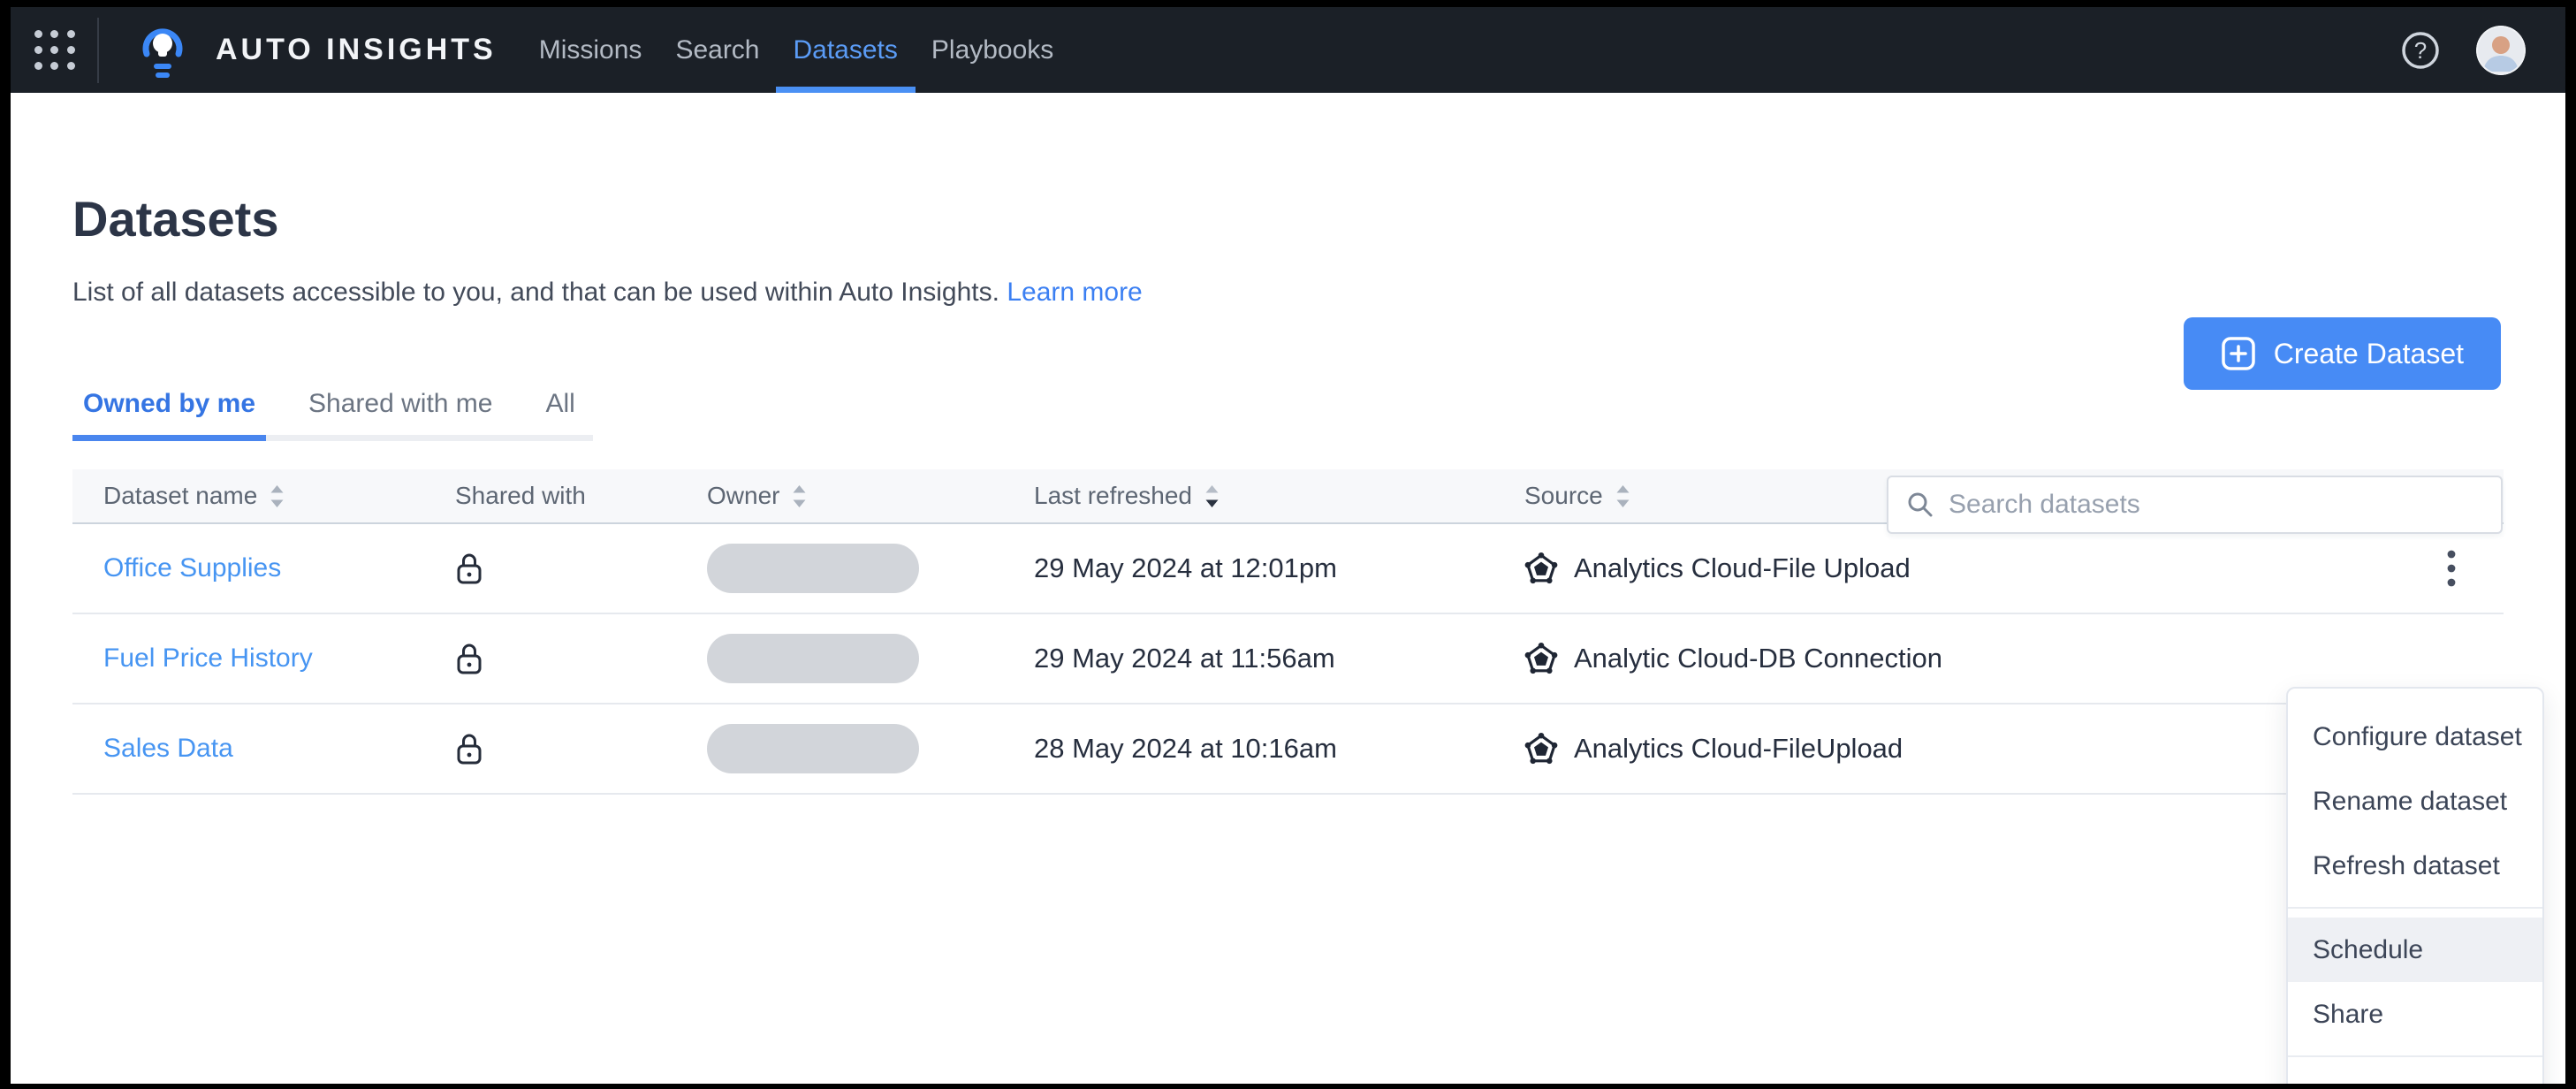  What do you see at coordinates (1074, 292) in the screenshot?
I see `learn-more-link: Learn more` at bounding box center [1074, 292].